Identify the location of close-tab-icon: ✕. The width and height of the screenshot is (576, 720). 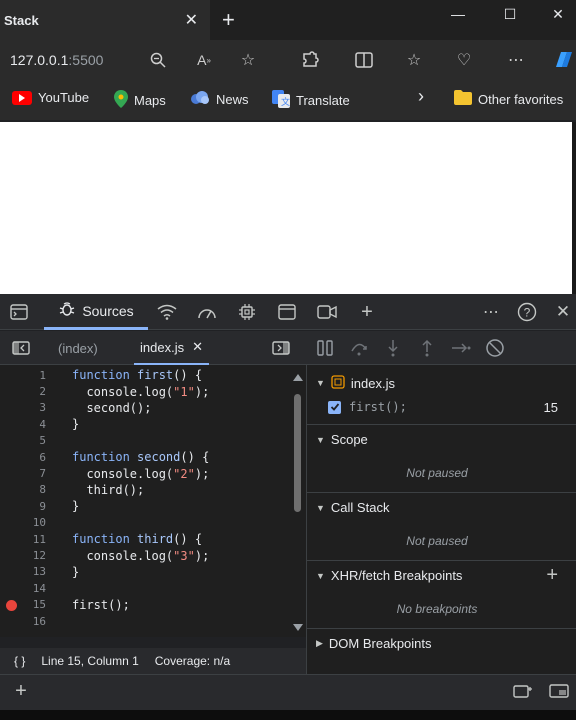
(197, 347).